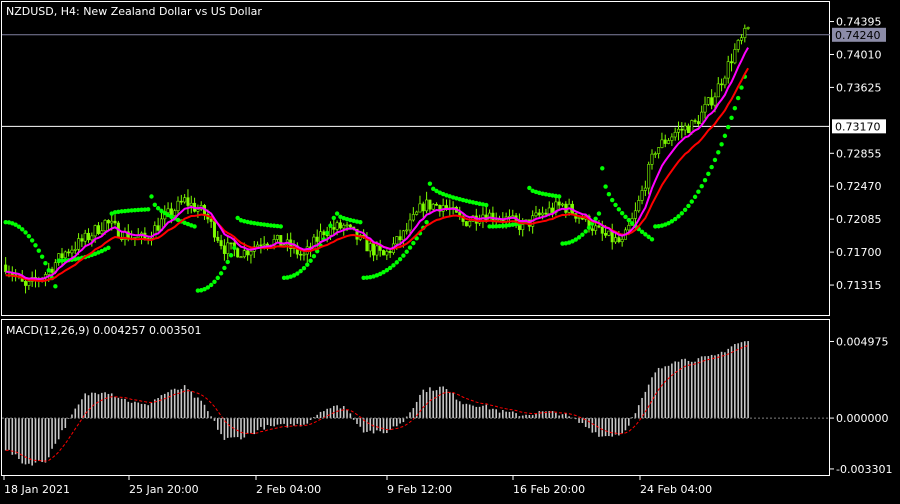 This screenshot has height=504, width=900. I want to click on price-tick-label: 0.74010, so click(859, 54).